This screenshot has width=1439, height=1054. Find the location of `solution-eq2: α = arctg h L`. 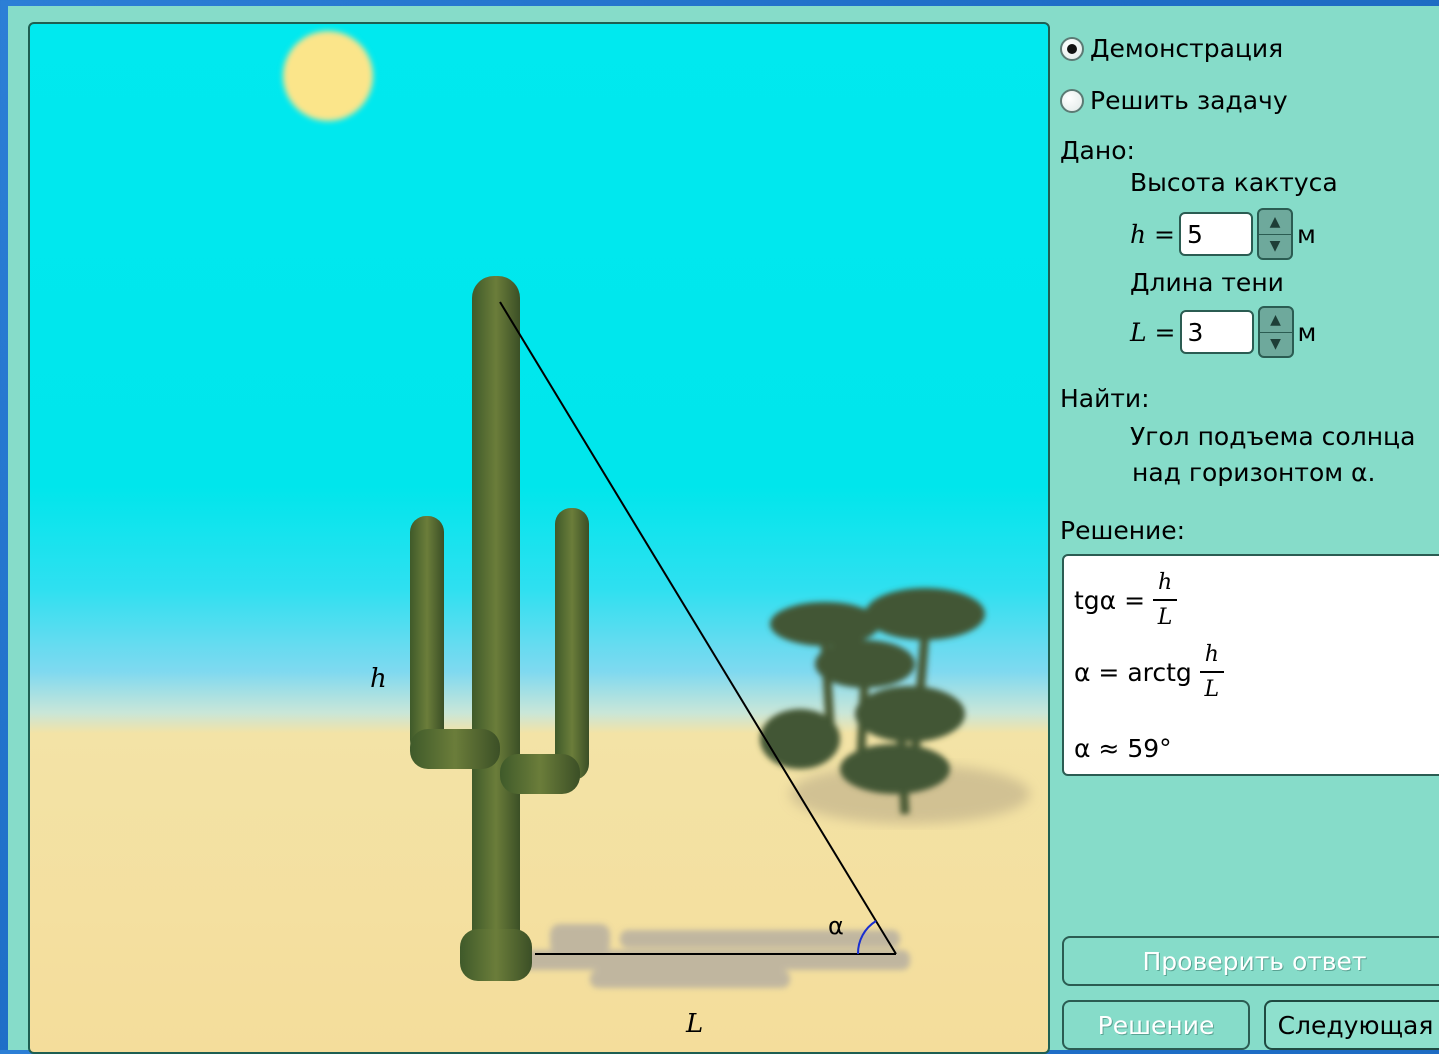

solution-eq2: α = arctg h L is located at coordinates (1149, 672).